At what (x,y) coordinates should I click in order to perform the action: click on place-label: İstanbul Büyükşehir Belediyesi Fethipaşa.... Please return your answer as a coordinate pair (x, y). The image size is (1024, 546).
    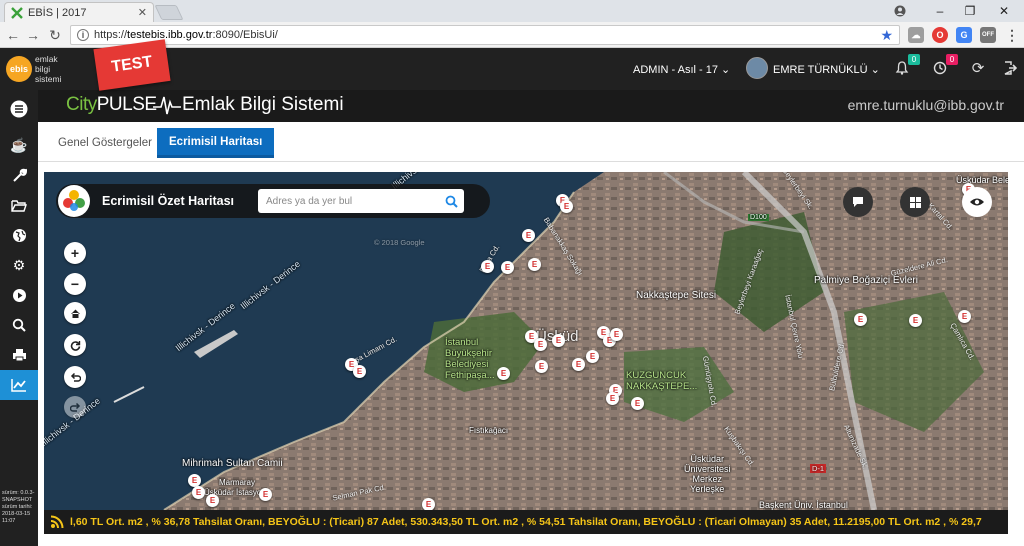
    Looking at the image, I should click on (470, 359).